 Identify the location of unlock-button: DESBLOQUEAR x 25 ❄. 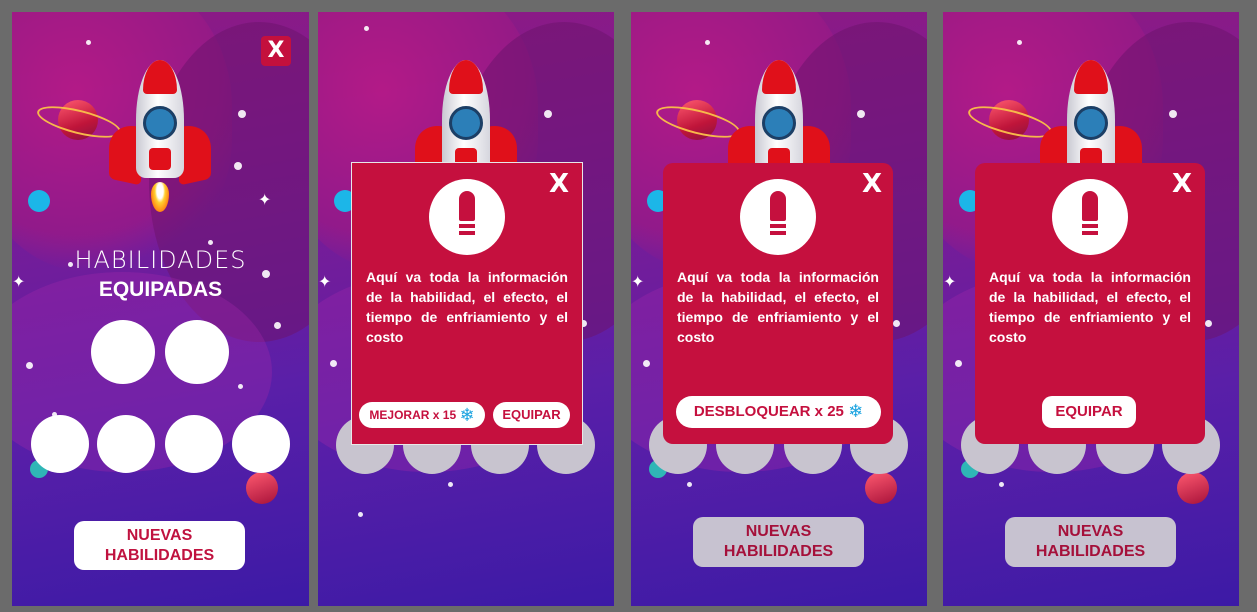
(778, 412).